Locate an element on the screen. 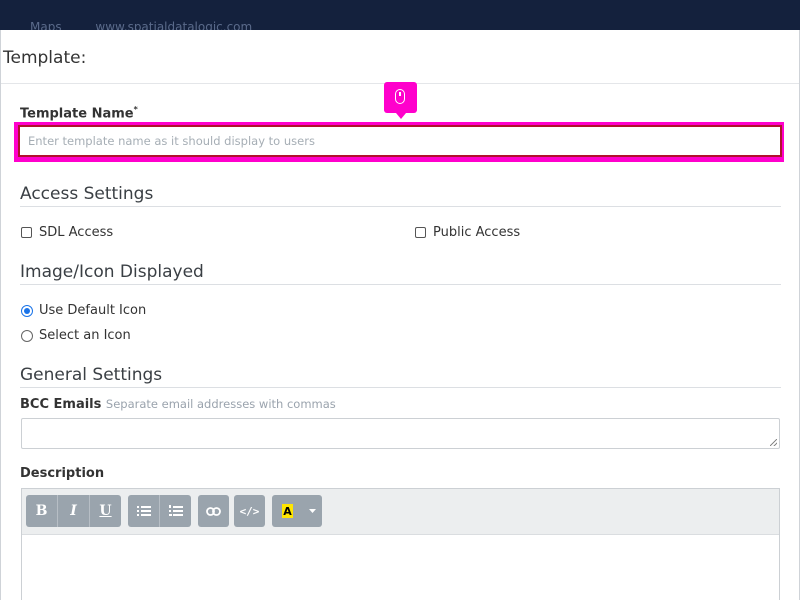 This screenshot has width=800, height=600. bcc-emails-label-text: BCC Emails is located at coordinates (61, 404).